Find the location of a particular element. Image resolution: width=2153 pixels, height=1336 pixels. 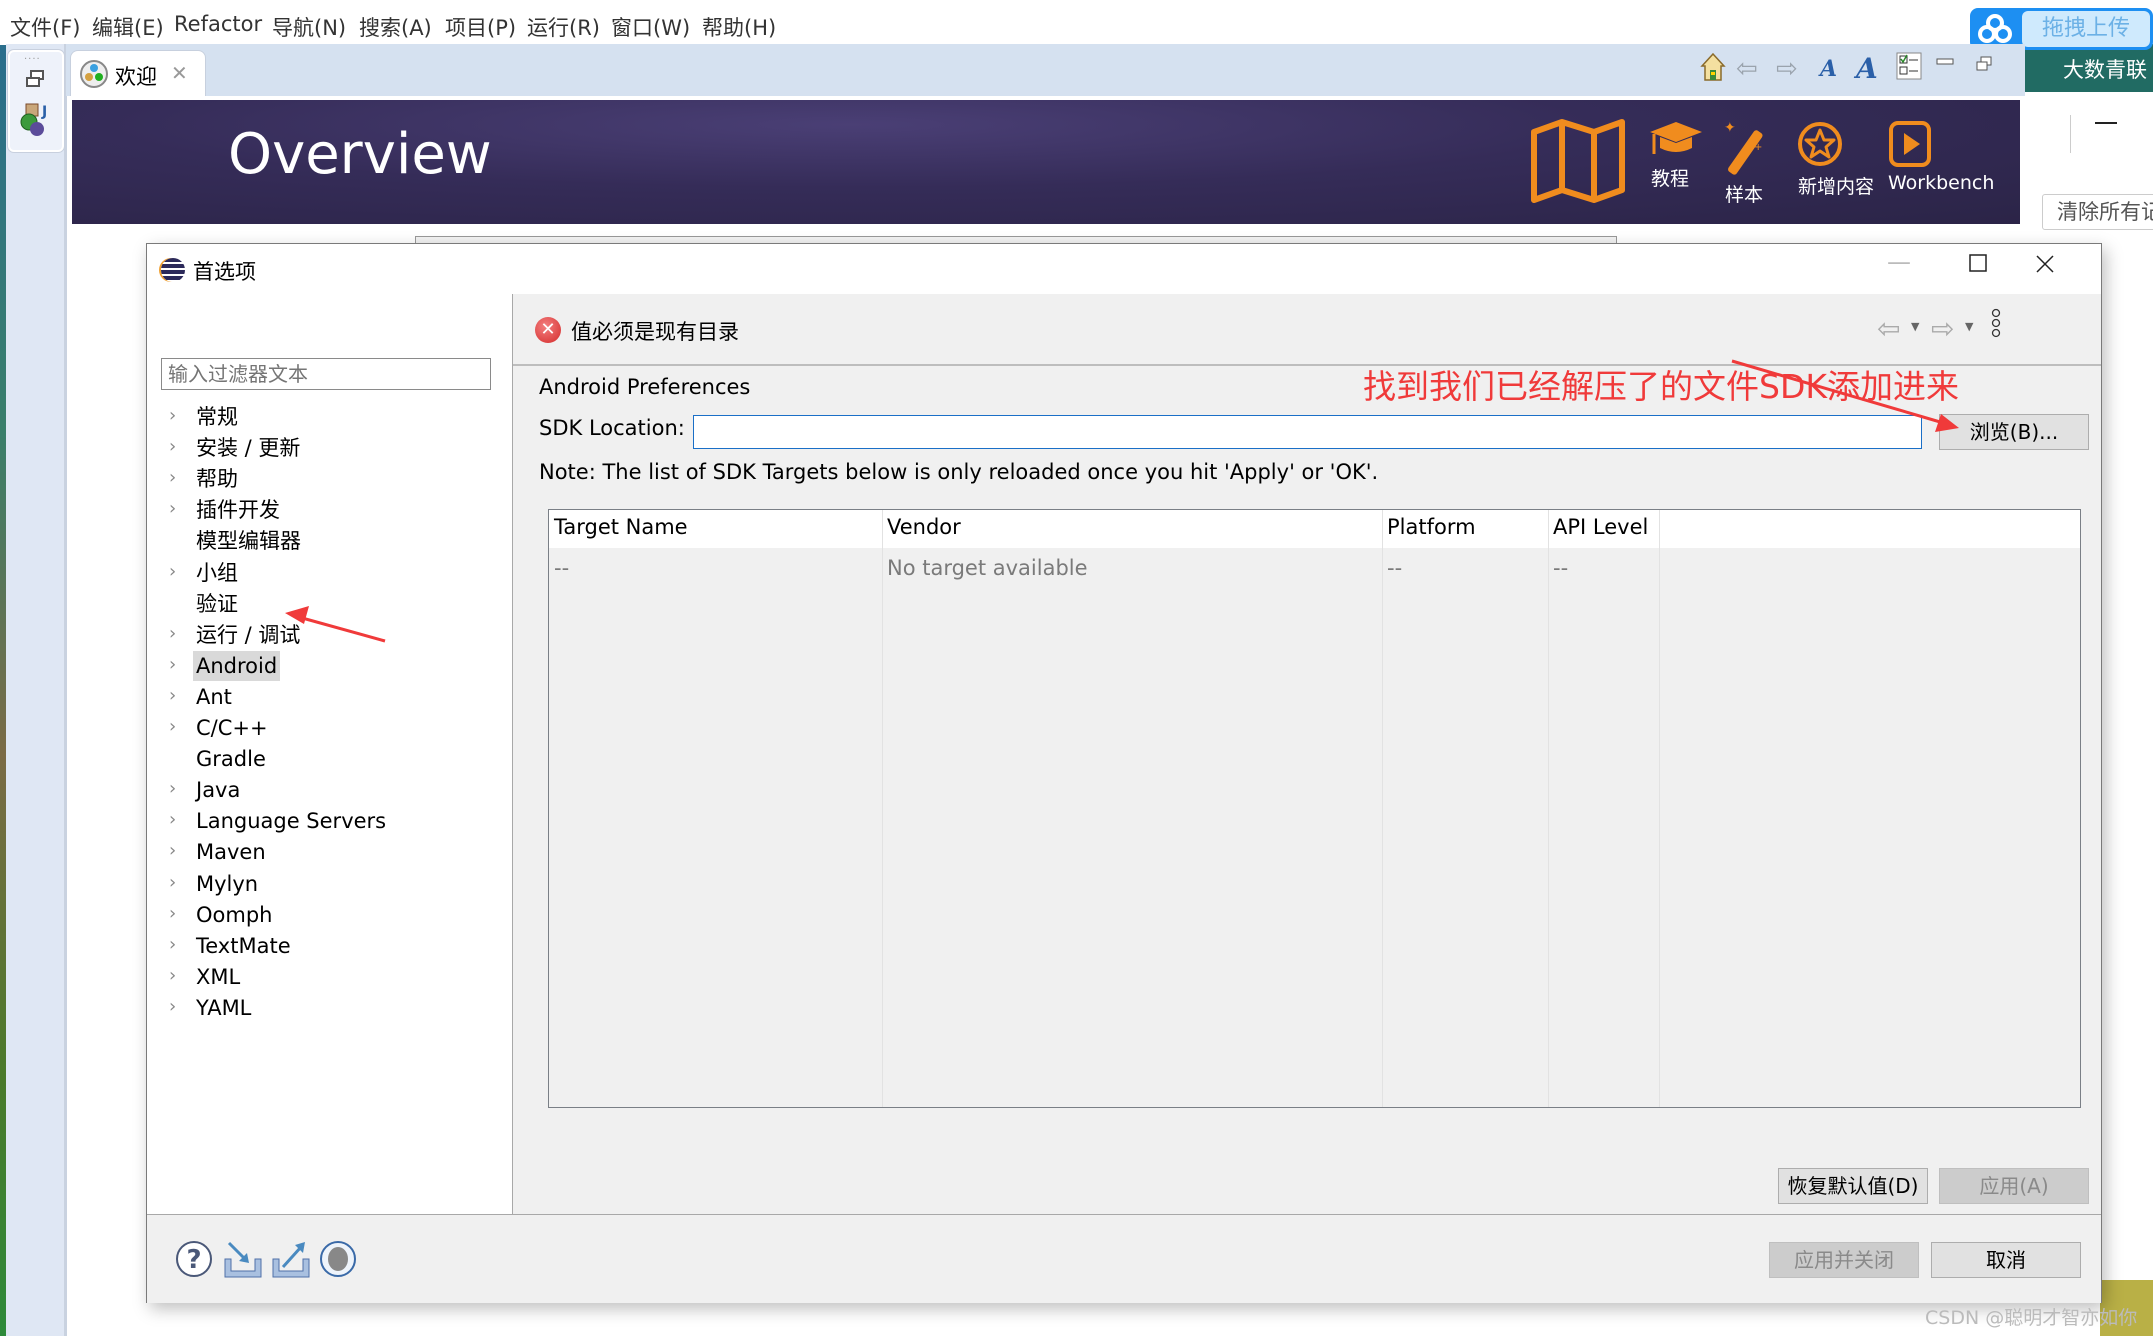

tab-welcome: 欢迎 ✕ is located at coordinates (138, 74).